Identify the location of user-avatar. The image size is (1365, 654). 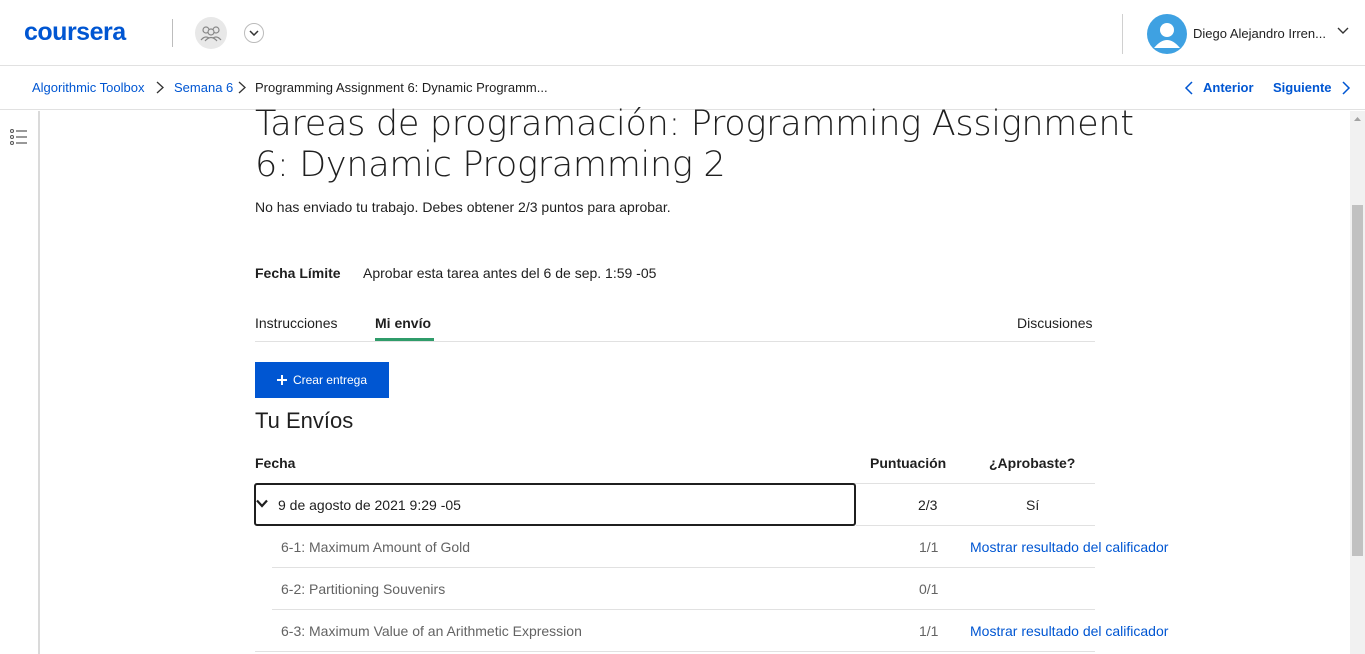
(1167, 34).